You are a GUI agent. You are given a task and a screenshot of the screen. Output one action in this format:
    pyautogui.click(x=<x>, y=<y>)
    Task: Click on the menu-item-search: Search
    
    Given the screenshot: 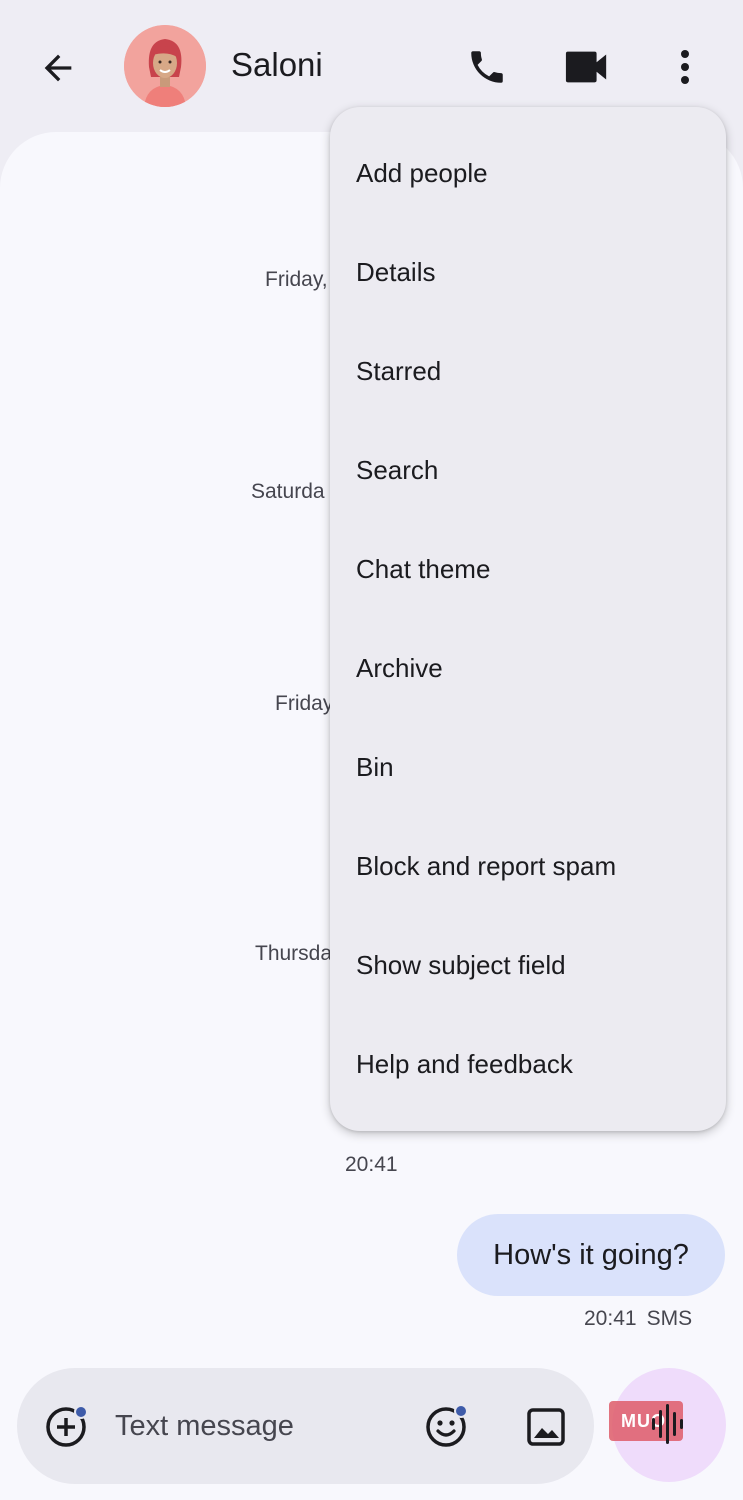 What is the action you would take?
    pyautogui.click(x=528, y=470)
    